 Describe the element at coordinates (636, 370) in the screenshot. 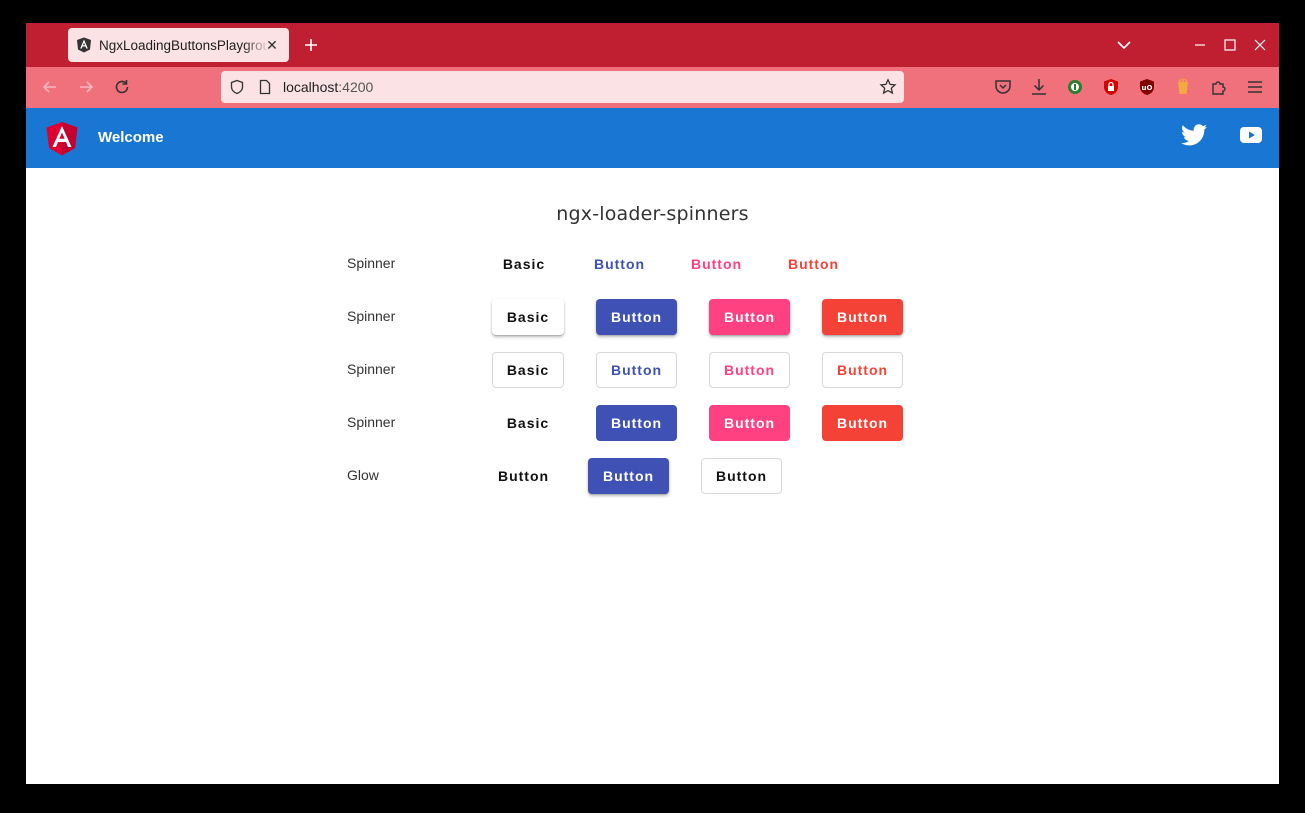

I see `primary-stroked-button: Button` at that location.